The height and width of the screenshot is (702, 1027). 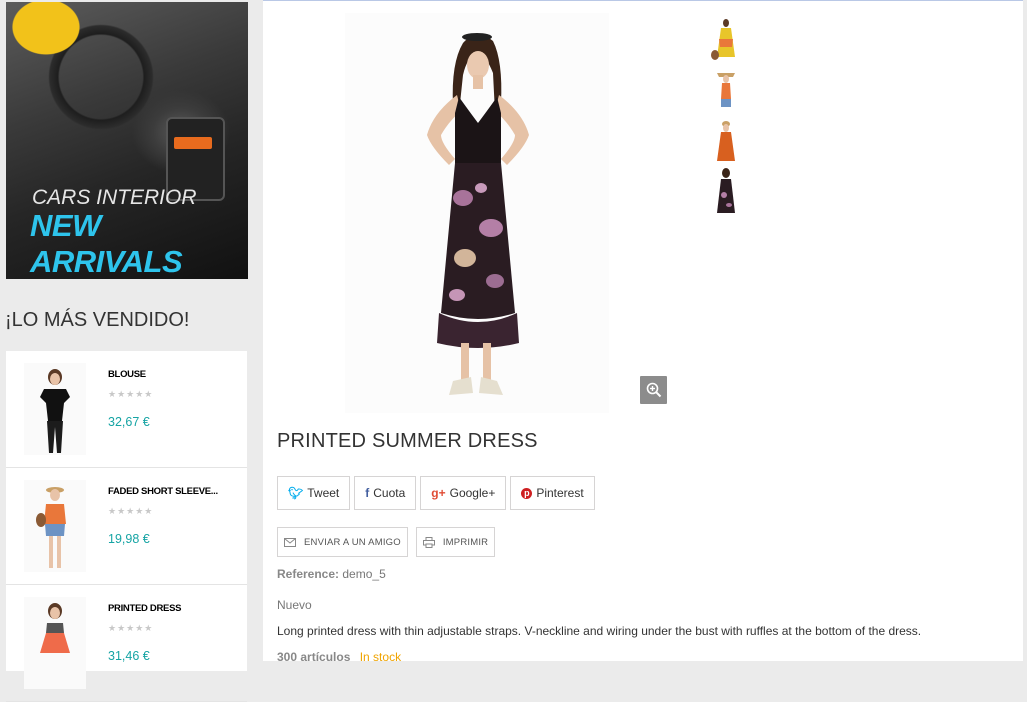 I want to click on stock-status: 300 artículos In stock, so click(x=339, y=657).